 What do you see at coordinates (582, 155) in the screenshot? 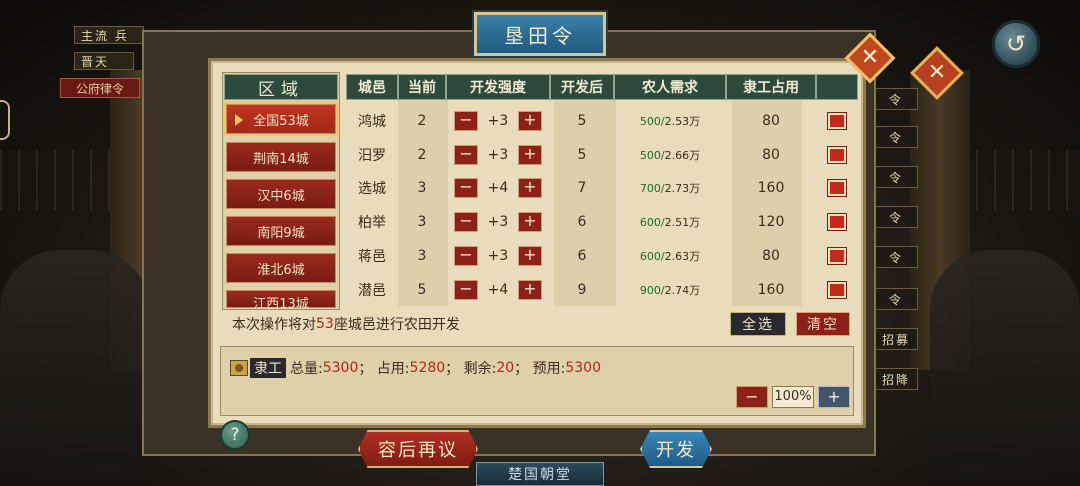
I see `city-after: 5` at bounding box center [582, 155].